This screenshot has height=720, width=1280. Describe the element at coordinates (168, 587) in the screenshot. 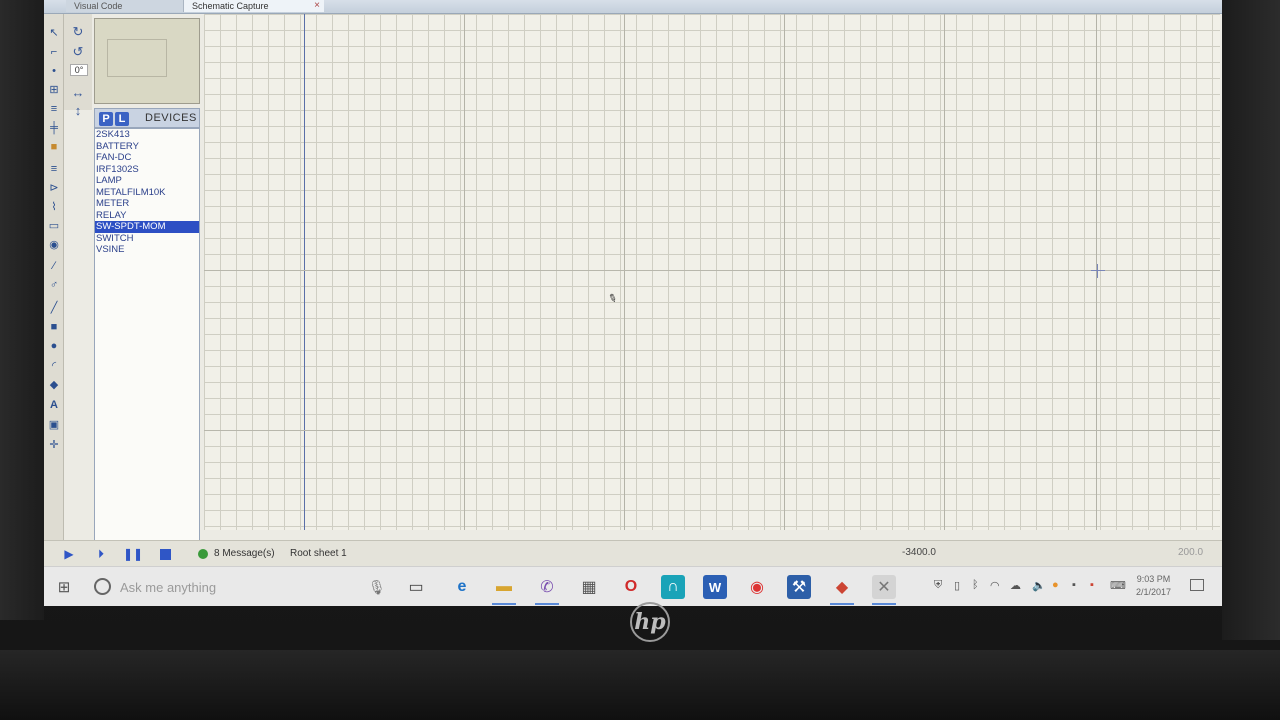

I see `search-placeholder: Ask me anything` at that location.